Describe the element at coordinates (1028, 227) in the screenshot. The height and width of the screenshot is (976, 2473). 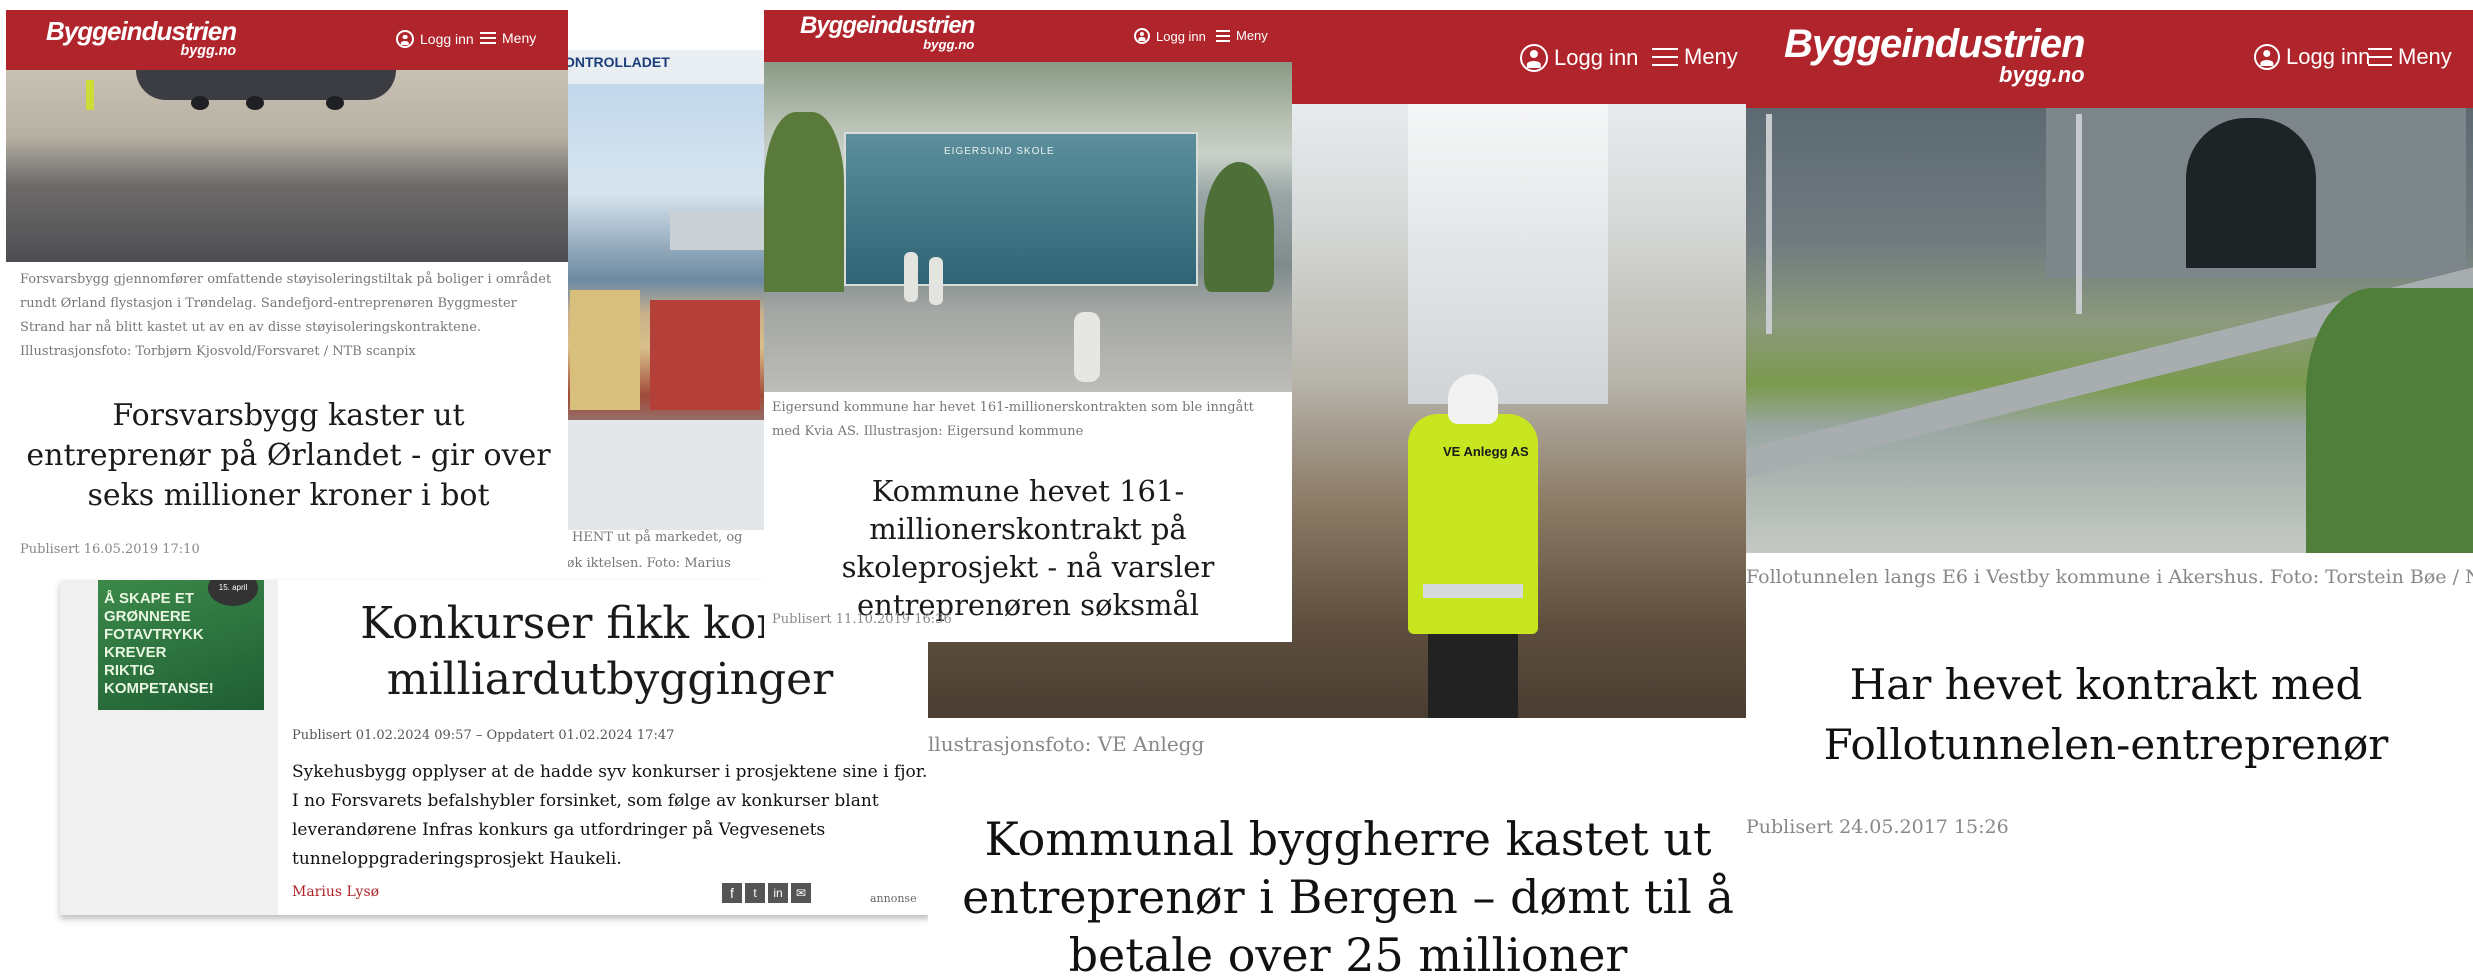
I see `article-photo-school: EIGERSUND SKOLE` at that location.